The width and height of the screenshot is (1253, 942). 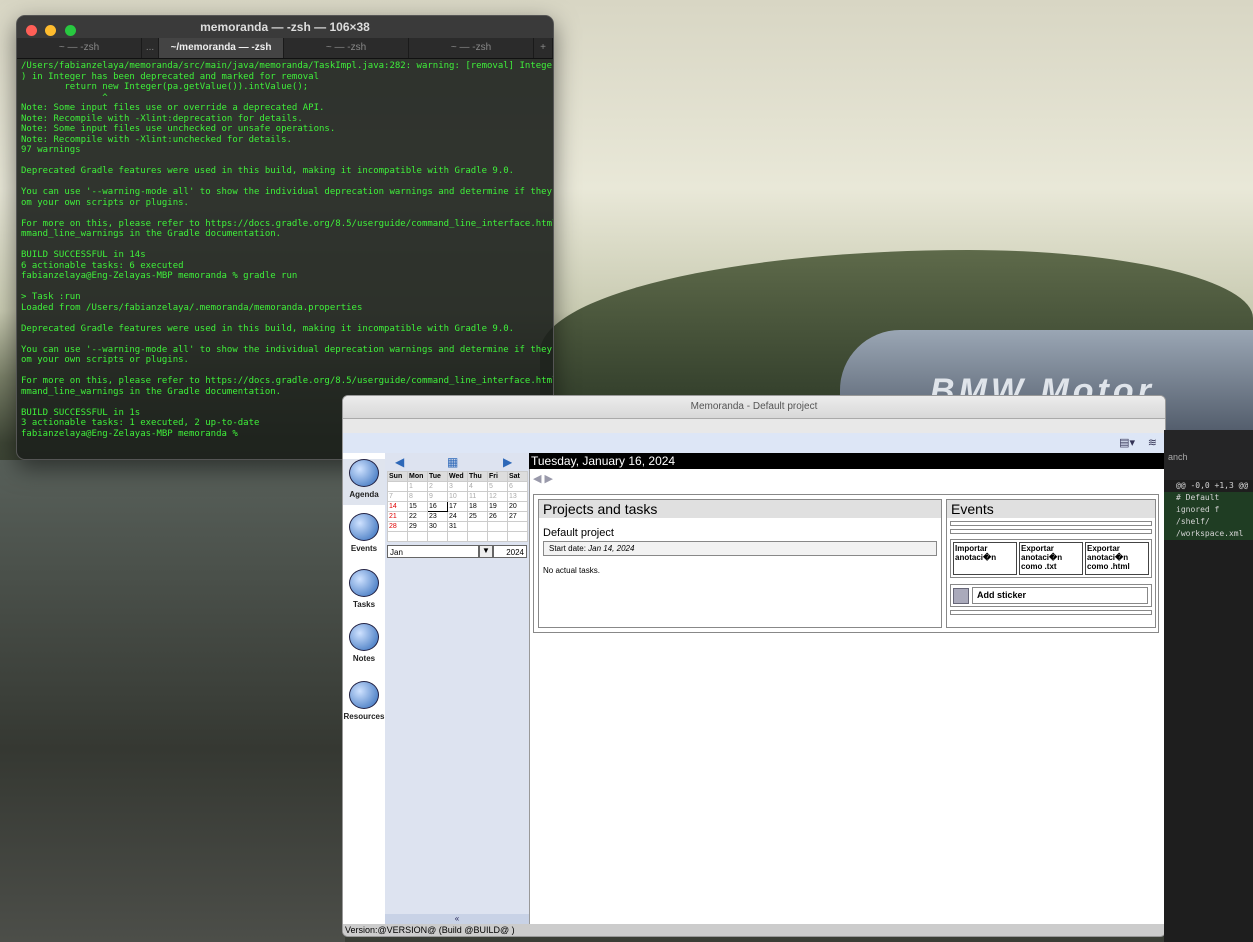 What do you see at coordinates (457, 516) in the screenshot?
I see `calendar-day: 24` at bounding box center [457, 516].